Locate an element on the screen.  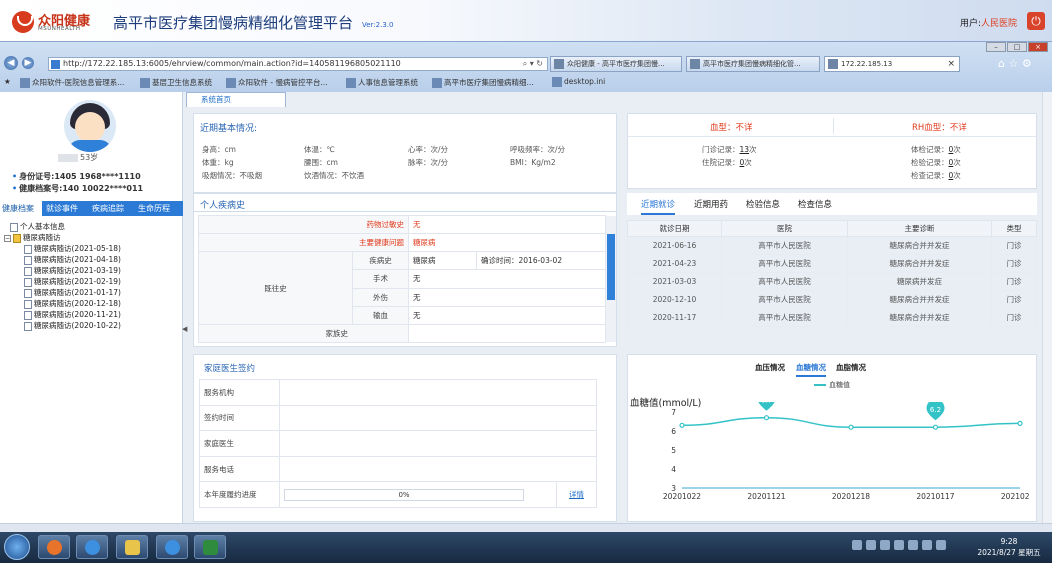
back-icon: ◀ is located at coordinates (11, 63).